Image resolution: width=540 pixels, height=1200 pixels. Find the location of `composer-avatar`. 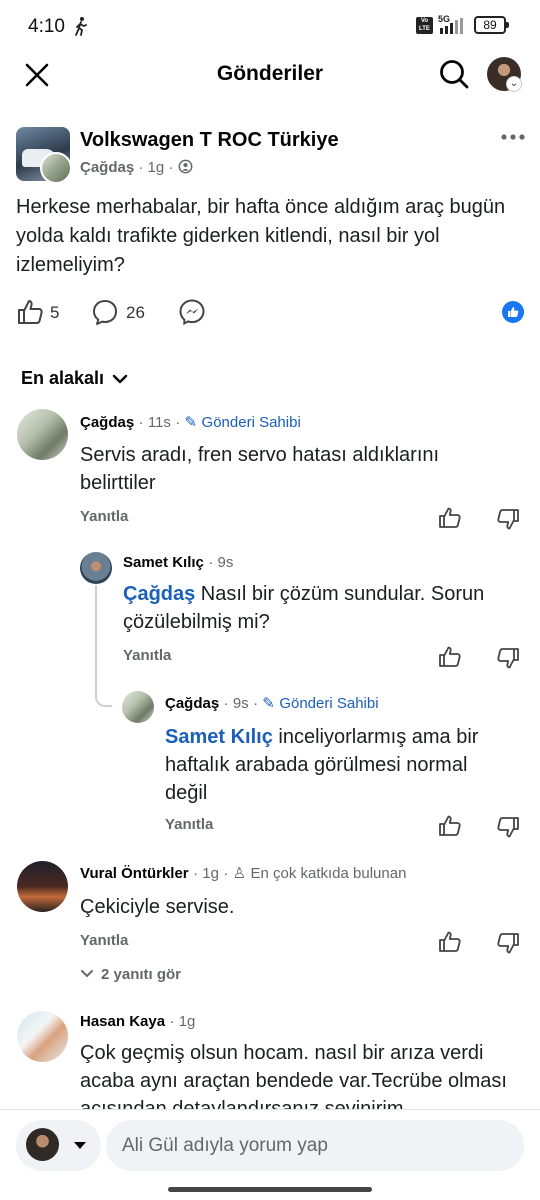

composer-avatar is located at coordinates (42, 1144).